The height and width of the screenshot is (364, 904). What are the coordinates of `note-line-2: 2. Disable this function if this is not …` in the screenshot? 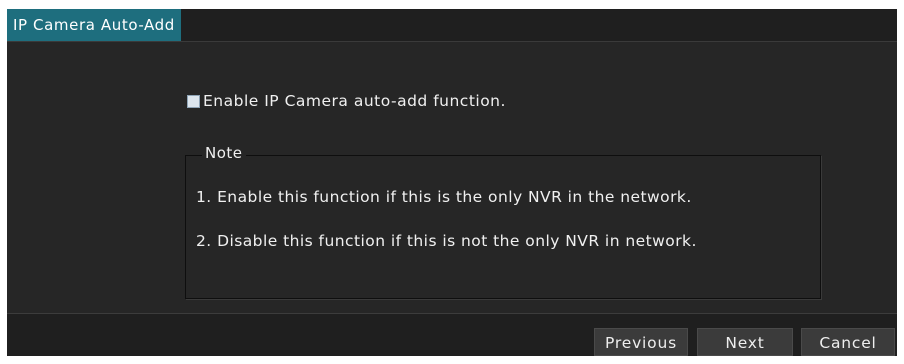 It's located at (446, 241).